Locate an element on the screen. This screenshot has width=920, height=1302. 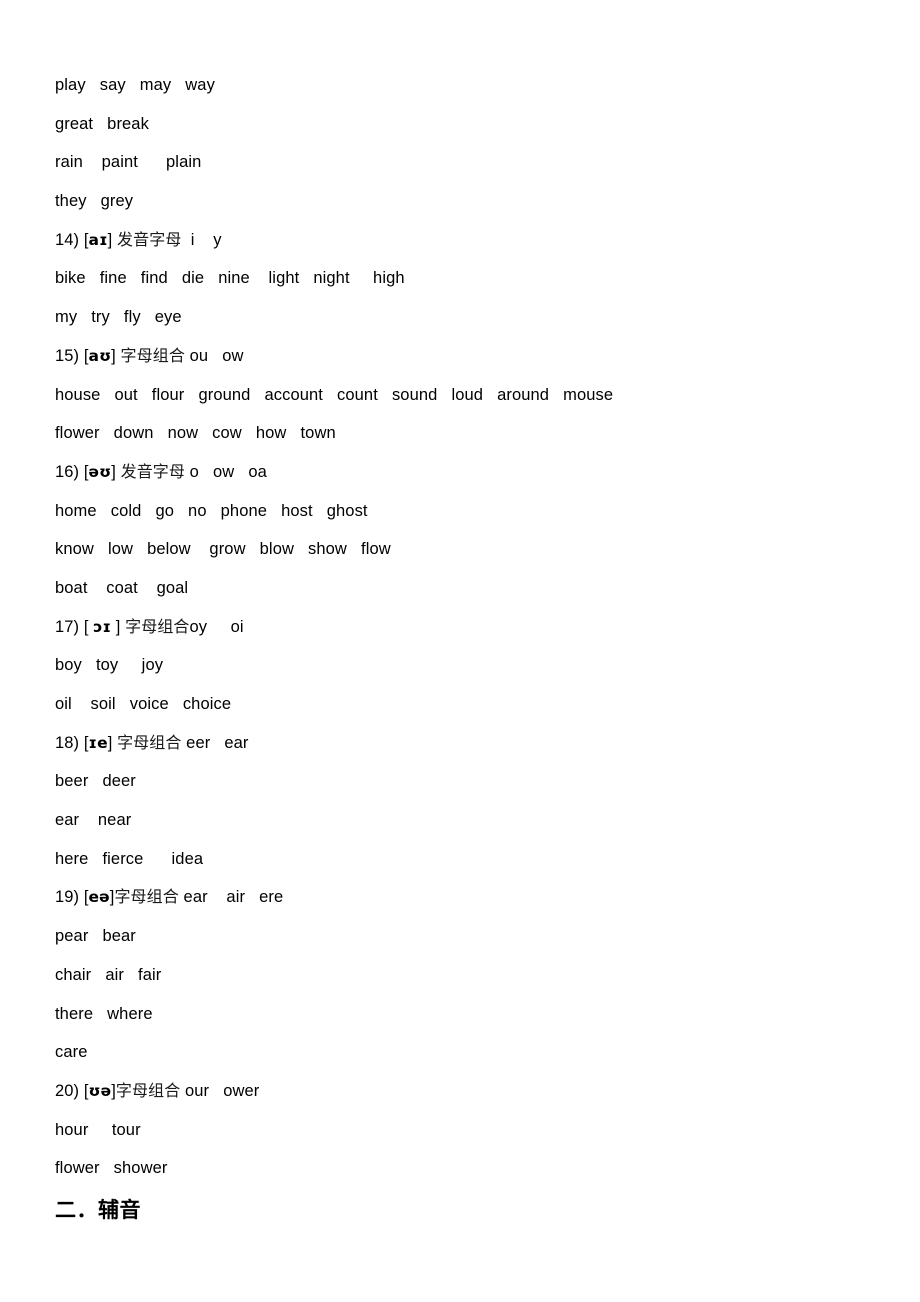
rule-letter-combination: ou ow is located at coordinates (214, 355).